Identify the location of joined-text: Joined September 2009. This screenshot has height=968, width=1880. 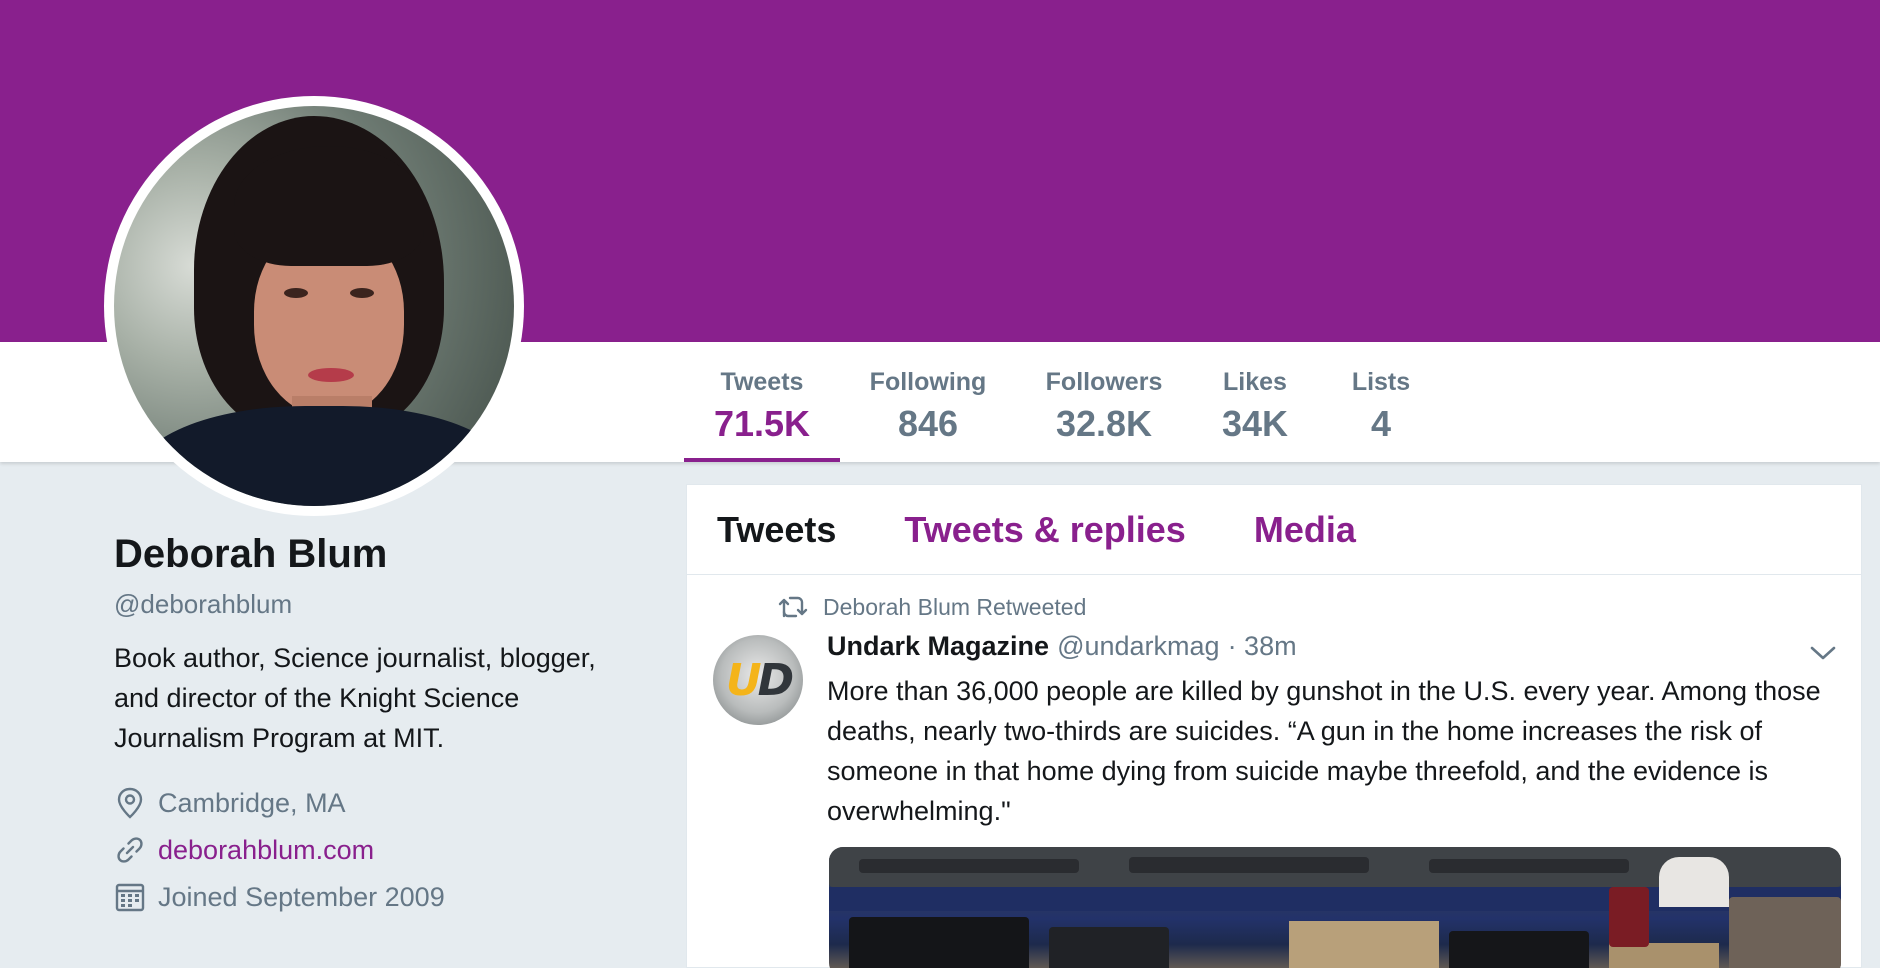
(301, 896).